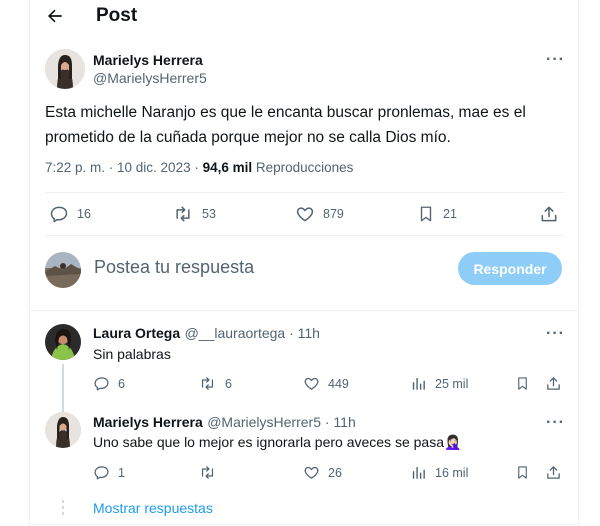 This screenshot has height=526, width=600. What do you see at coordinates (452, 472) in the screenshot?
I see `views-count: 16 mil` at bounding box center [452, 472].